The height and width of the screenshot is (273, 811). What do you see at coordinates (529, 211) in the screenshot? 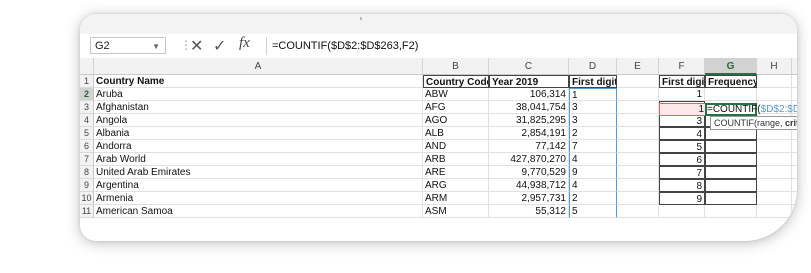
I see `cell-c11: 55,312` at bounding box center [529, 211].